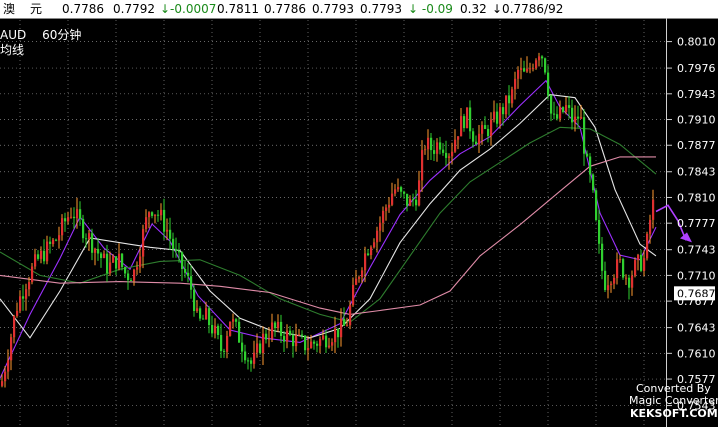  What do you see at coordinates (696, 197) in the screenshot?
I see `y-axis-tick-label: 0.7810` at bounding box center [696, 197].